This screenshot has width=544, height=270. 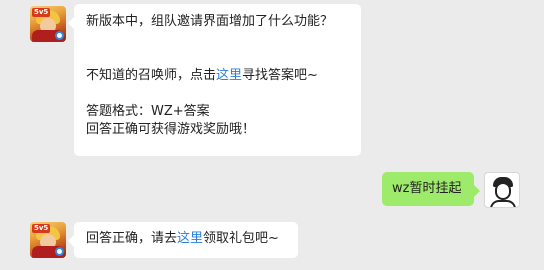 I want to click on user-avatar, so click(x=502, y=190).